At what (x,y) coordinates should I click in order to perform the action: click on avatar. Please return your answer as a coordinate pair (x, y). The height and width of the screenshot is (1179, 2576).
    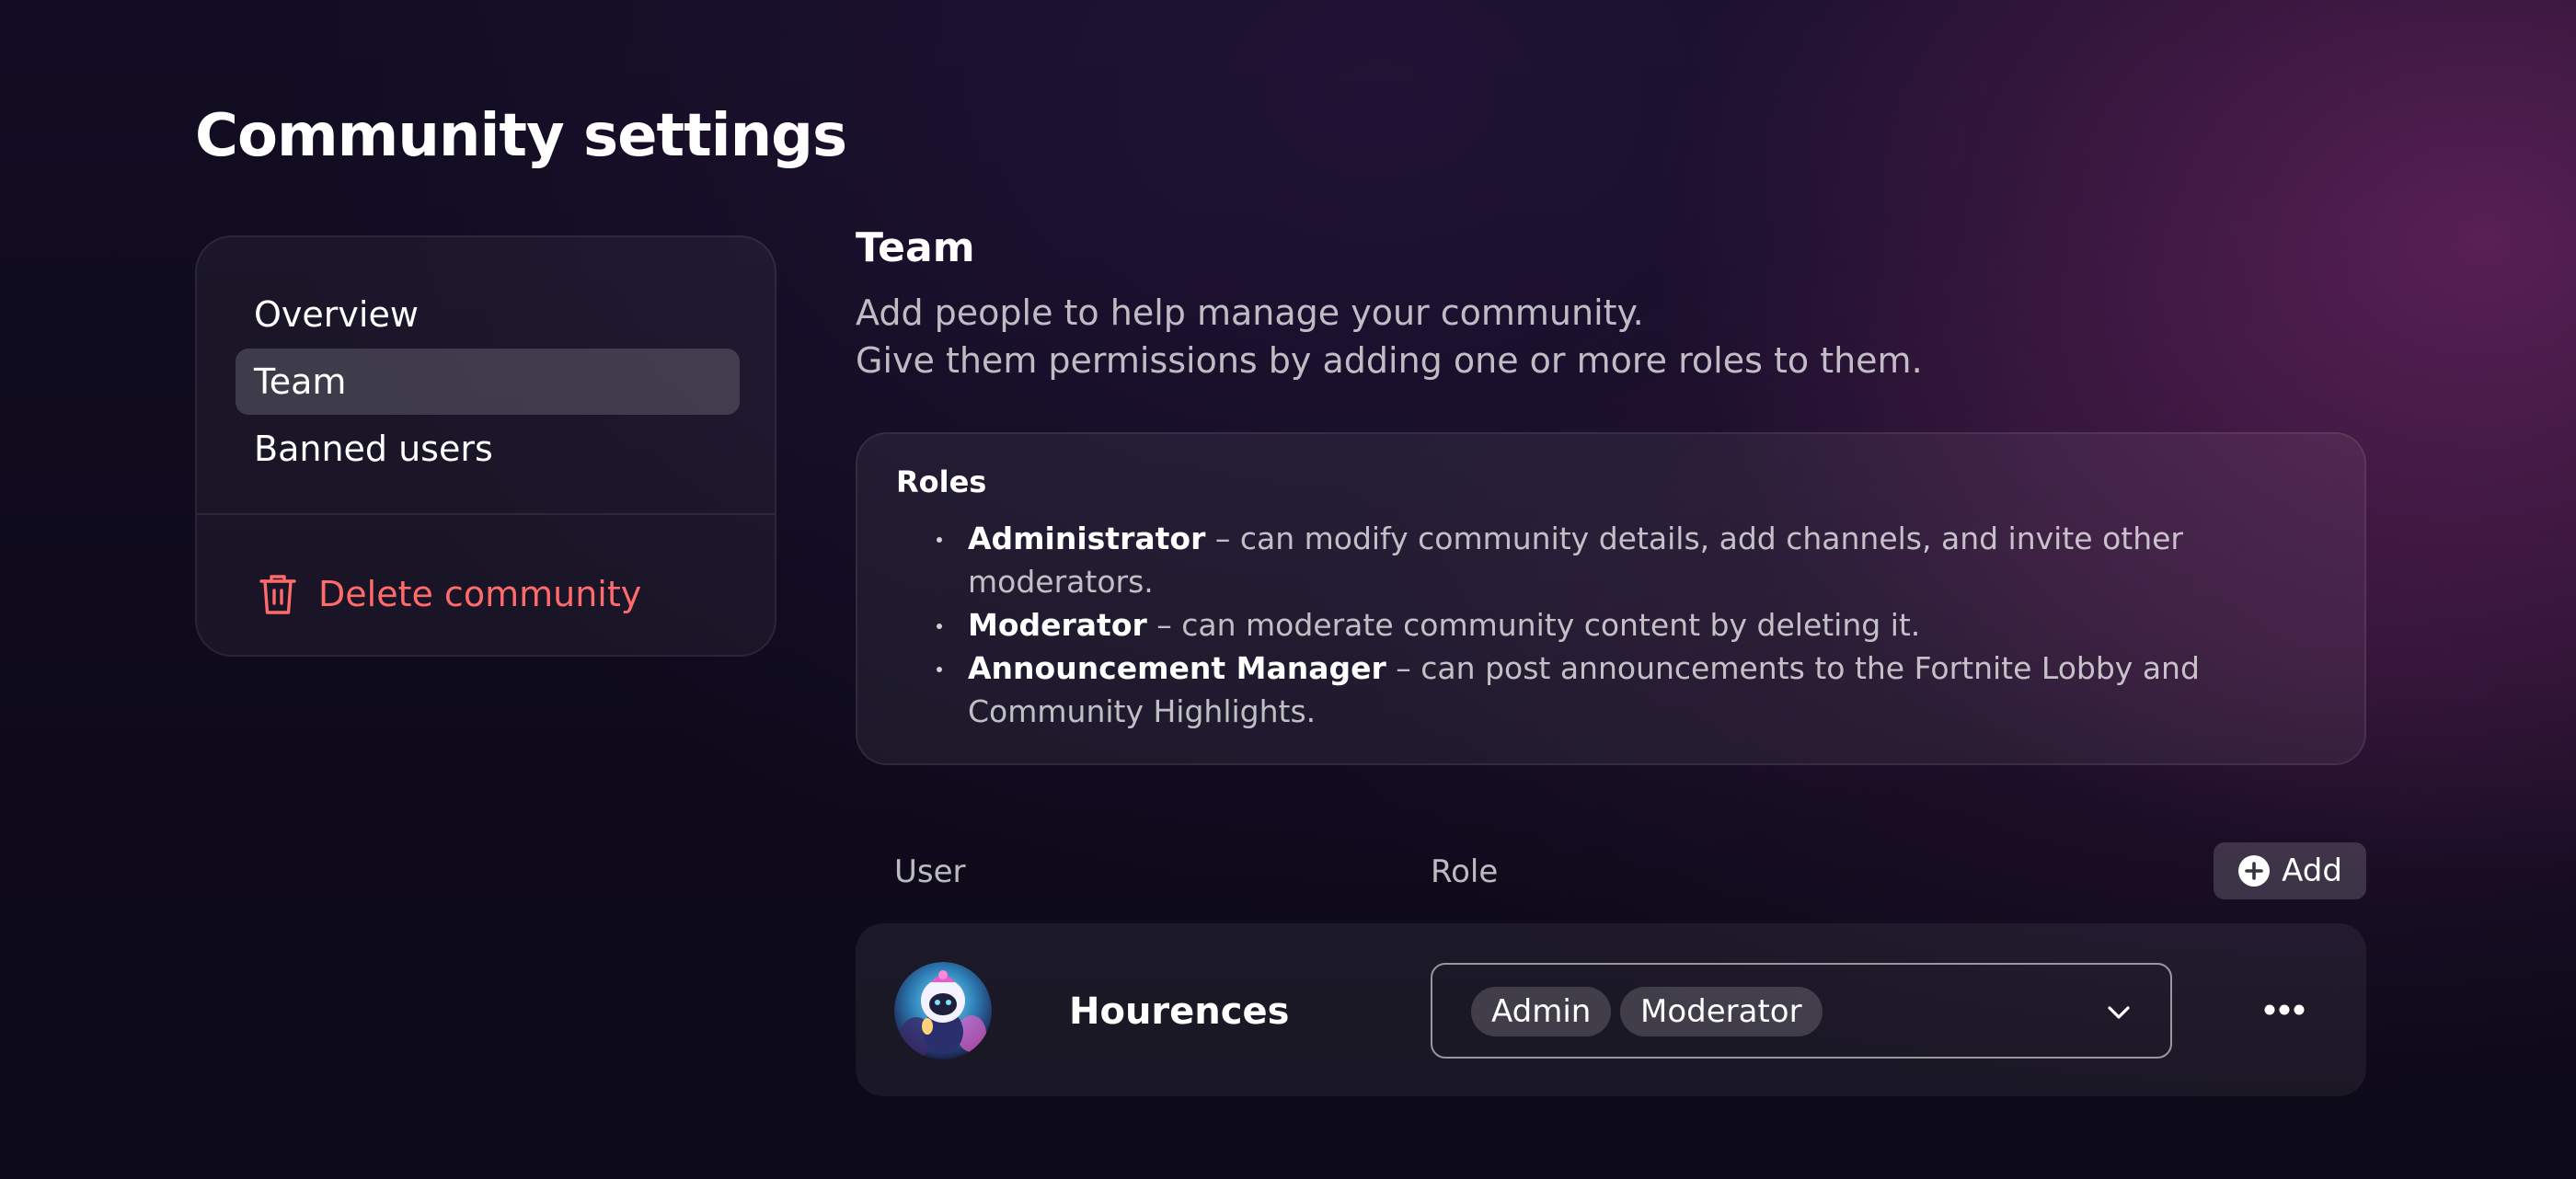
    Looking at the image, I should click on (943, 1011).